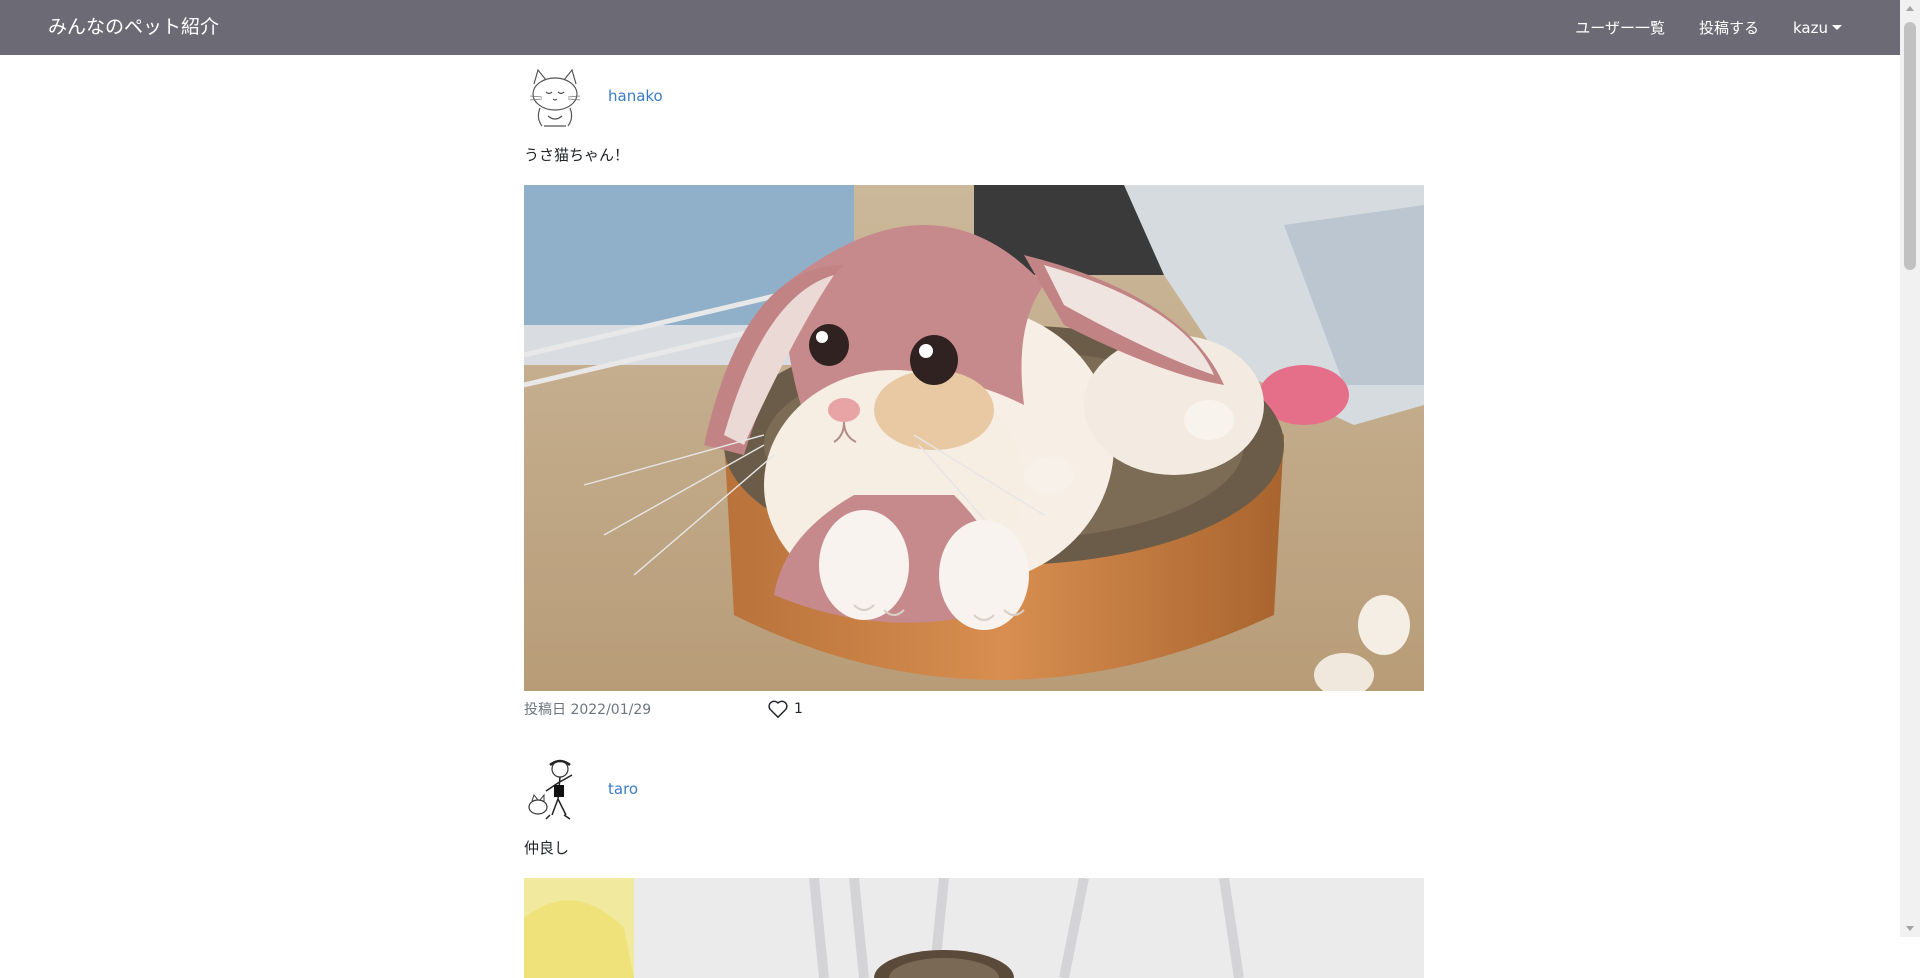 This screenshot has width=1920, height=978. What do you see at coordinates (974, 863) in the screenshot?
I see `post-card: taro 仲良し` at bounding box center [974, 863].